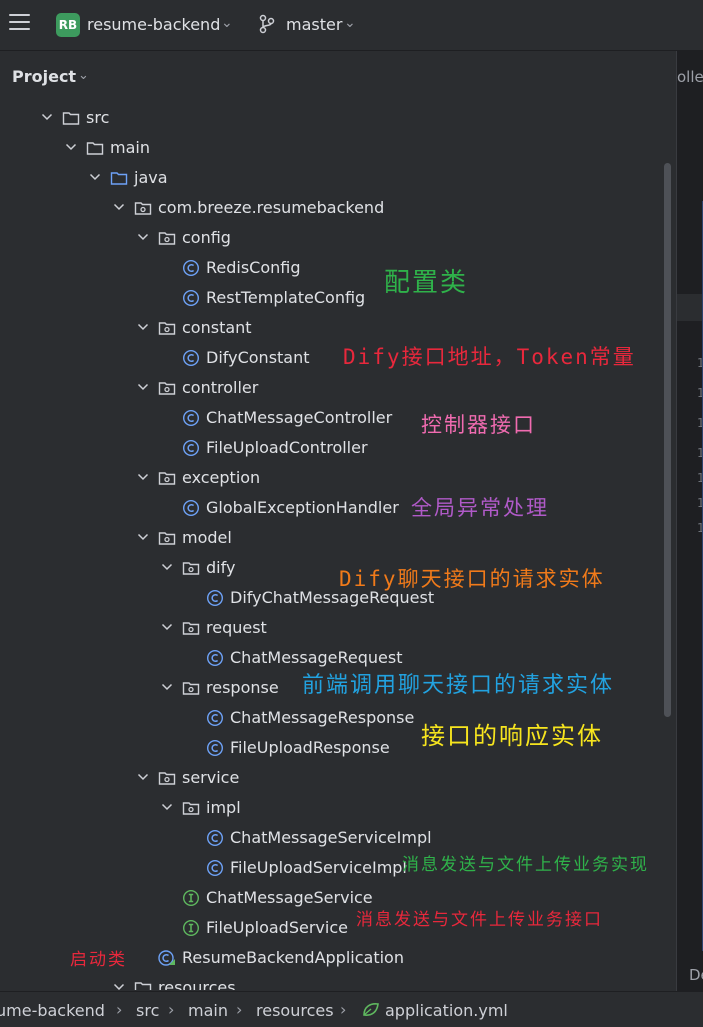 Image resolution: width=703 pixels, height=1027 pixels. I want to click on tree-node-label: FileUploadController, so click(287, 447).